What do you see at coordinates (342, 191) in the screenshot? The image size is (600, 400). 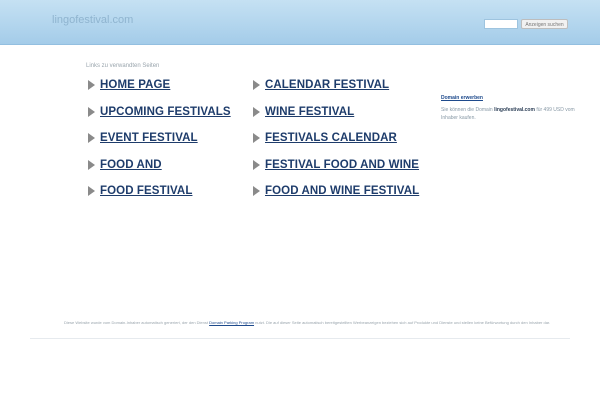 I see `link-label: FOOD AND WINE FESTIVAL` at bounding box center [342, 191].